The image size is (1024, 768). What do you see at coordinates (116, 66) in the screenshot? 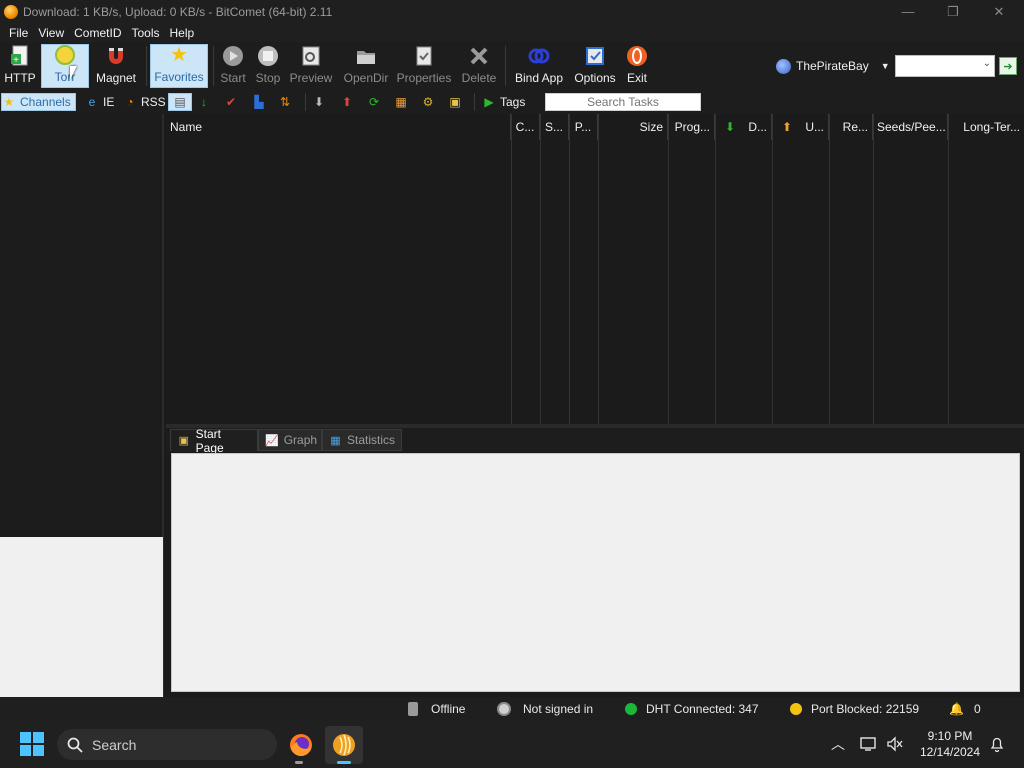
I see `magnet-button: Magnet` at bounding box center [116, 66].